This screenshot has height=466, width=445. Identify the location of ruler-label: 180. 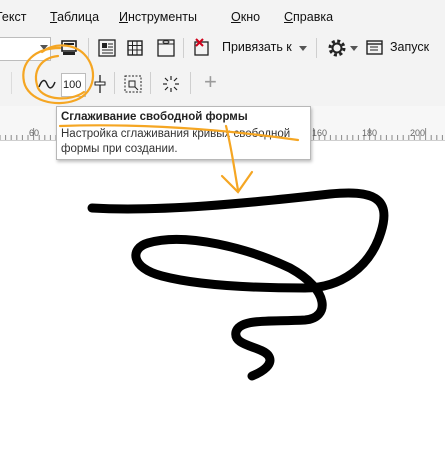
(370, 133).